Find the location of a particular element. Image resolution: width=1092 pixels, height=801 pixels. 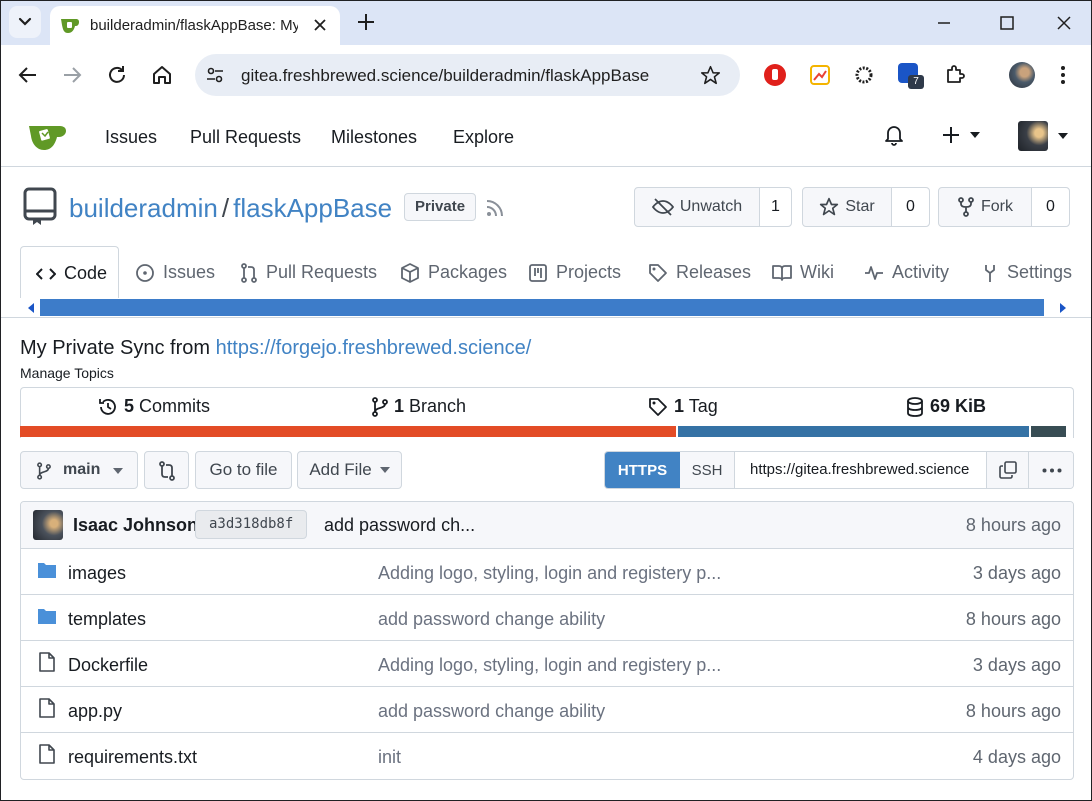

more-clone-options-button is located at coordinates (1050, 470).